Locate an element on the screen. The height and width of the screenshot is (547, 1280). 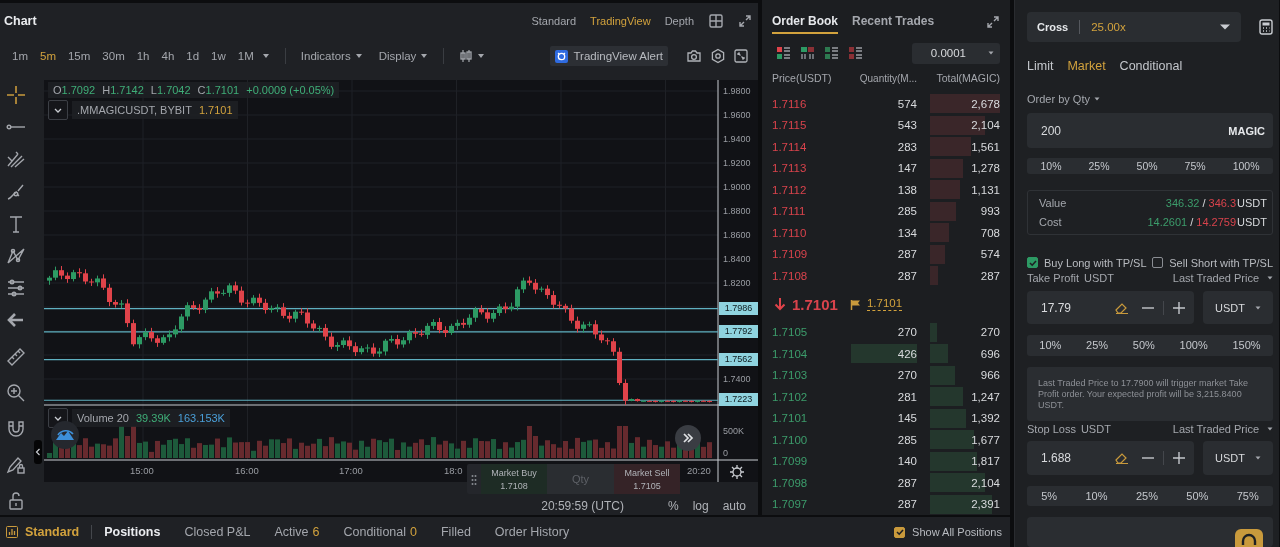
checkbox-label: Sell Short with TP/SL is located at coordinates (1221, 262).